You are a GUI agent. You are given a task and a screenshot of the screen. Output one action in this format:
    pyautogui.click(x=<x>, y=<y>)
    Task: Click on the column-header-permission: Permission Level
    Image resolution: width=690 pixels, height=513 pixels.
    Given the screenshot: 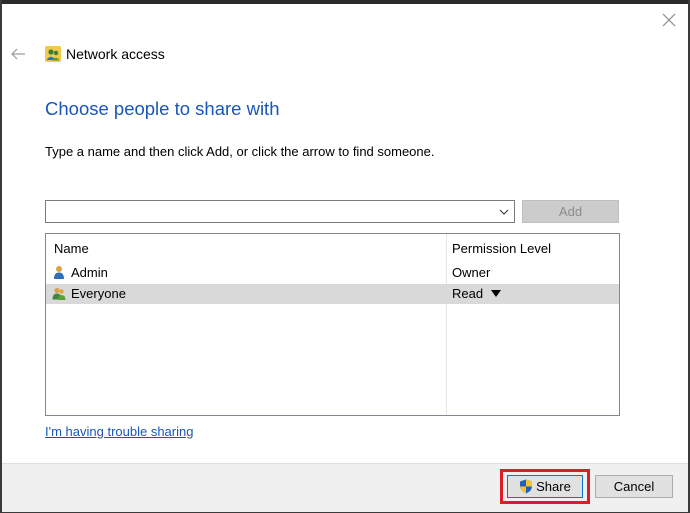 What is the action you would take?
    pyautogui.click(x=501, y=248)
    